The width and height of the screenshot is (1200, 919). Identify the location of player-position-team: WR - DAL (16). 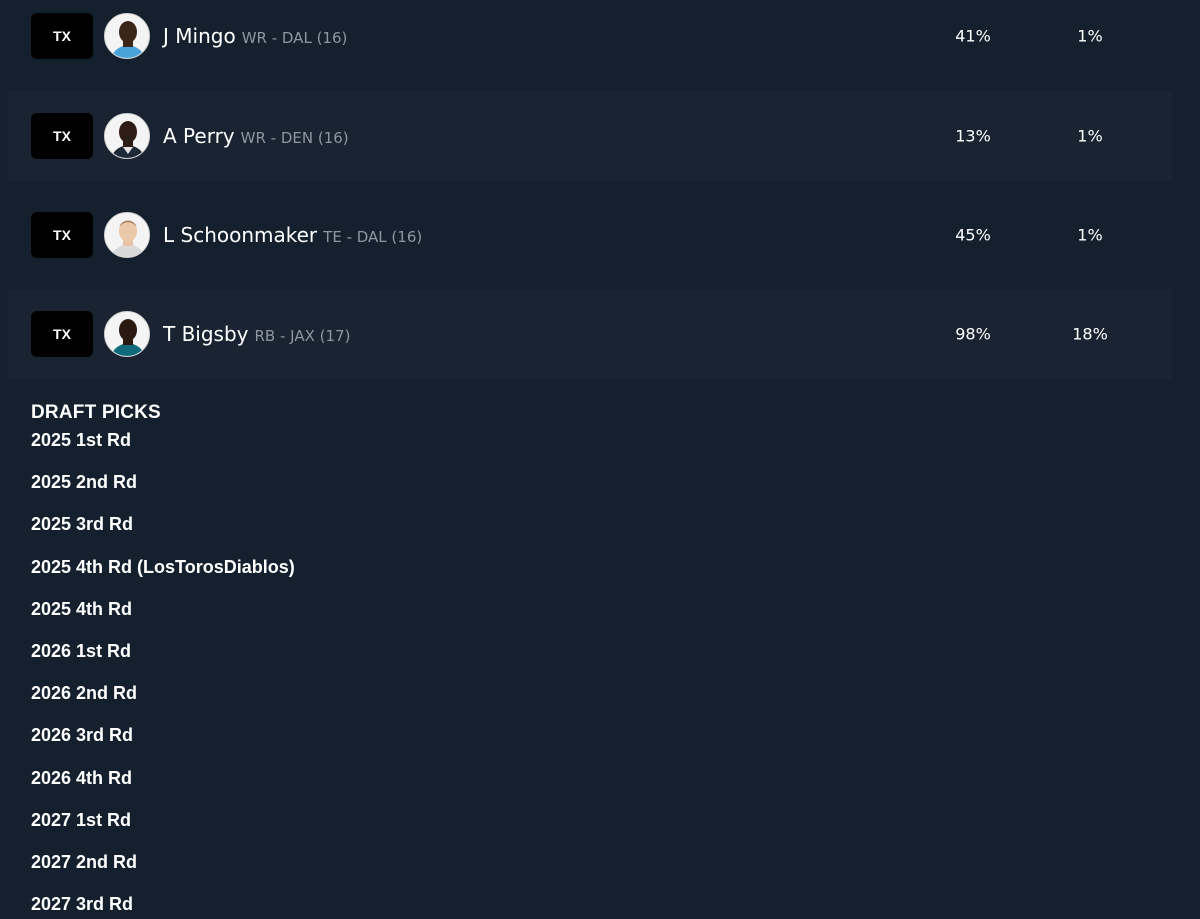
(294, 38).